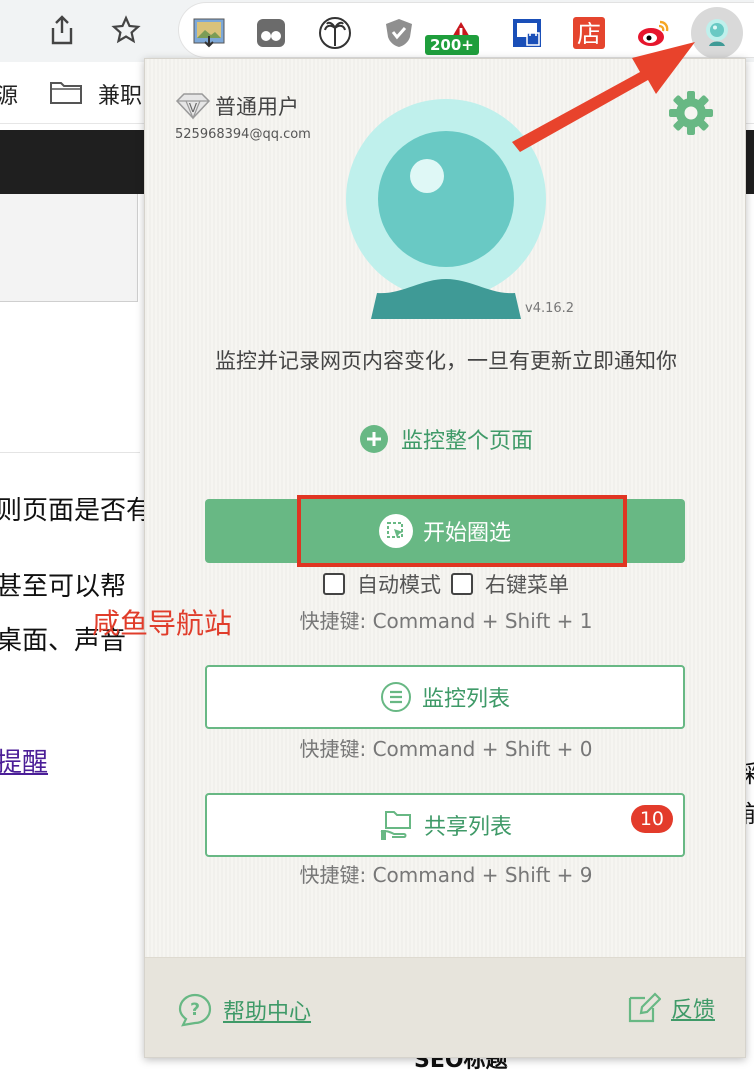 Image resolution: width=754 pixels, height=1076 pixels. I want to click on page-link: 提醒, so click(24, 760).